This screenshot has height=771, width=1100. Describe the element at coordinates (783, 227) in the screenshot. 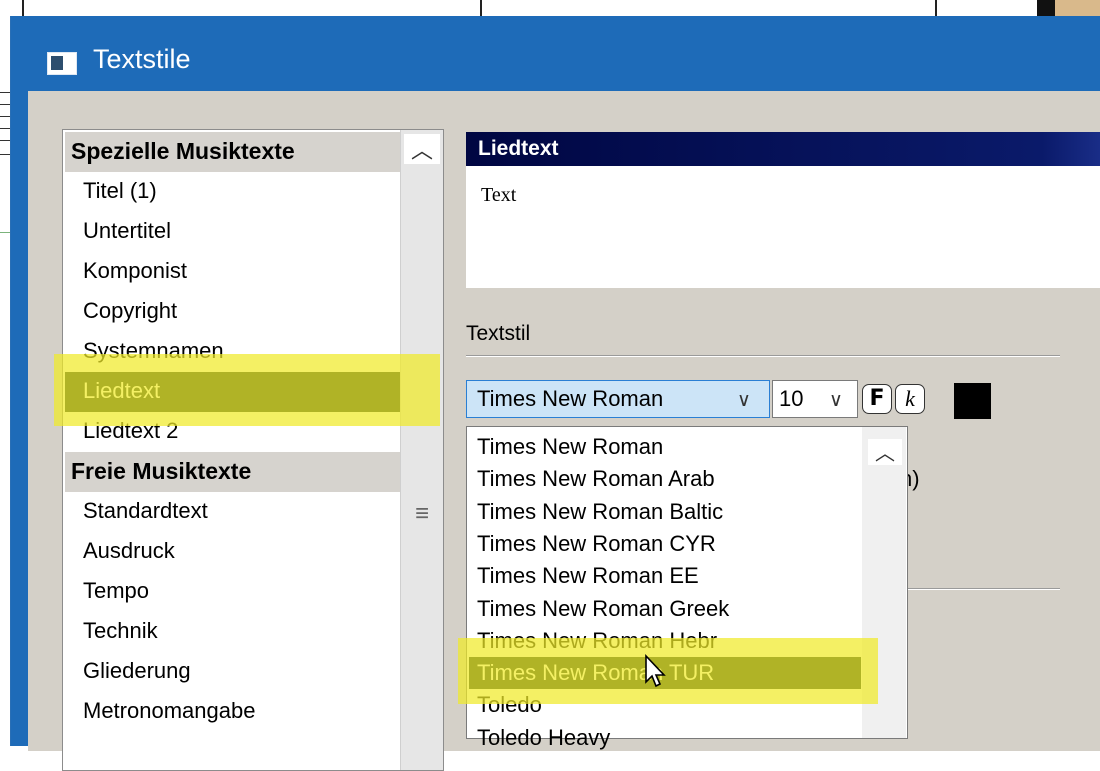

I see `preview-area: Text` at that location.